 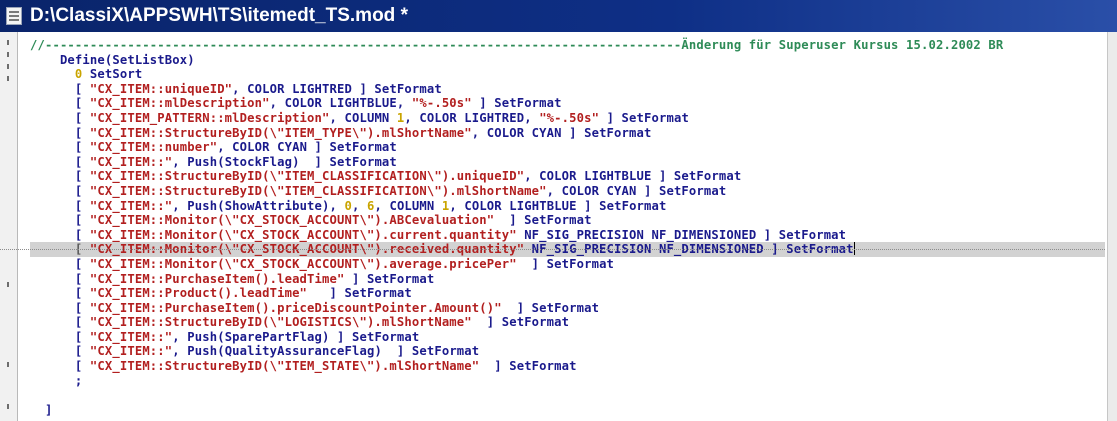 I want to click on title-bar: D:\ClassiX\APPSWH\TS\itemedt_TS.mod *, so click(x=558, y=16).